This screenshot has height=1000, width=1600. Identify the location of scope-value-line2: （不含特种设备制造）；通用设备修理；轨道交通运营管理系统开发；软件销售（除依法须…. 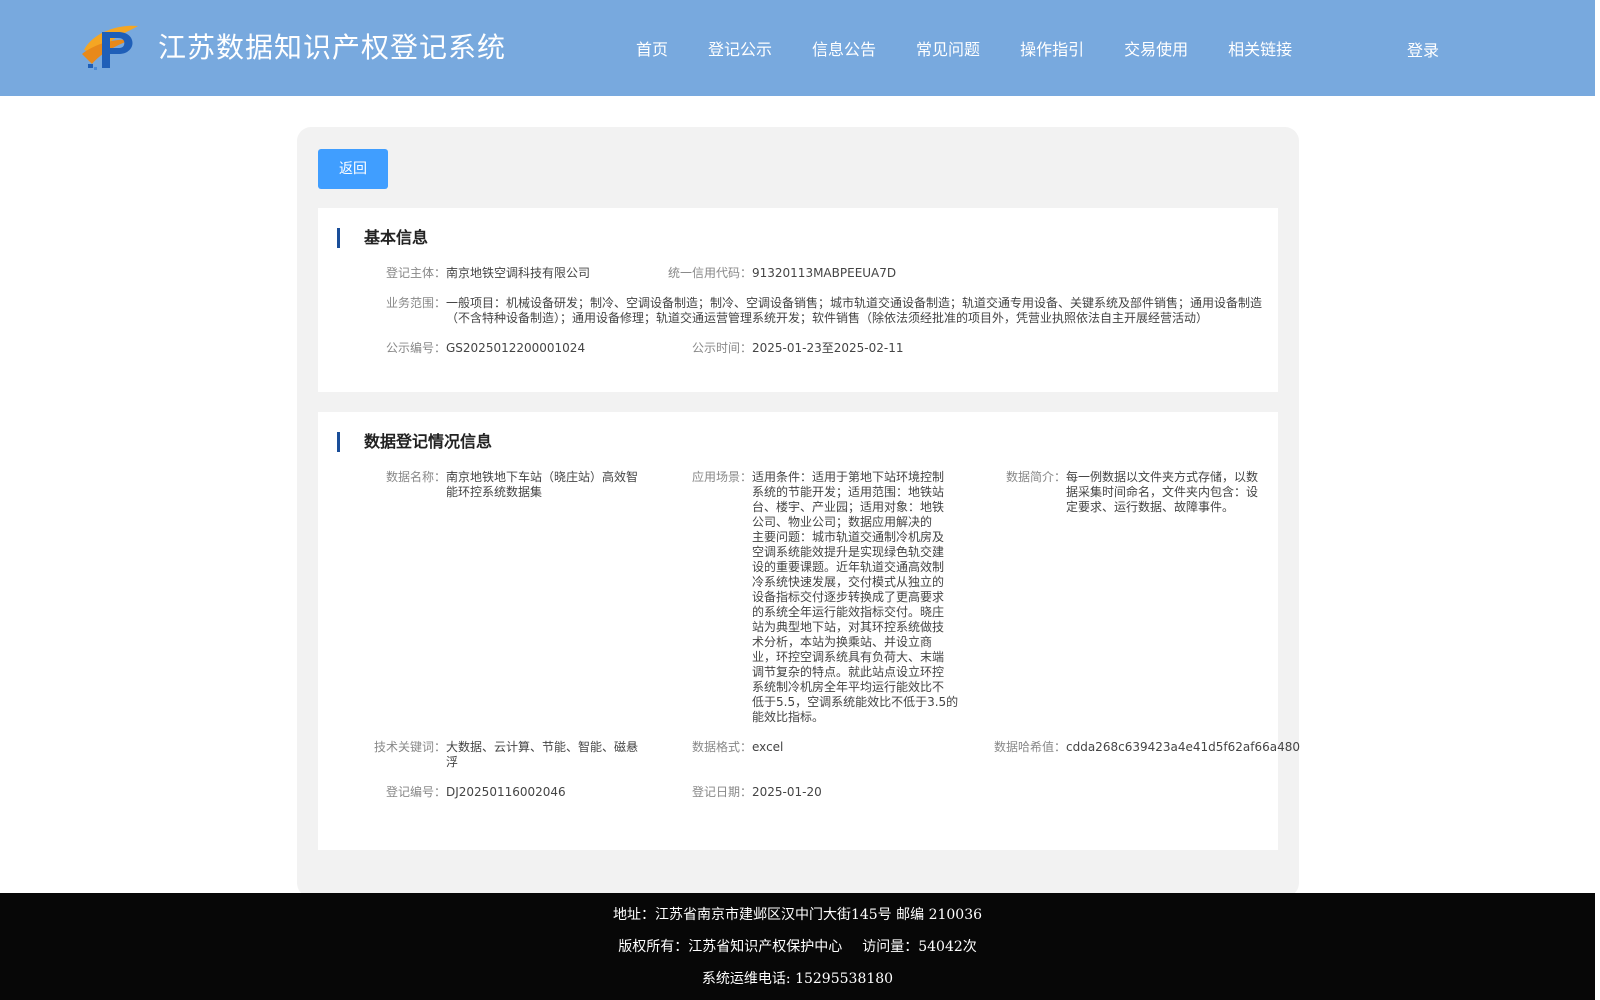
(827, 318).